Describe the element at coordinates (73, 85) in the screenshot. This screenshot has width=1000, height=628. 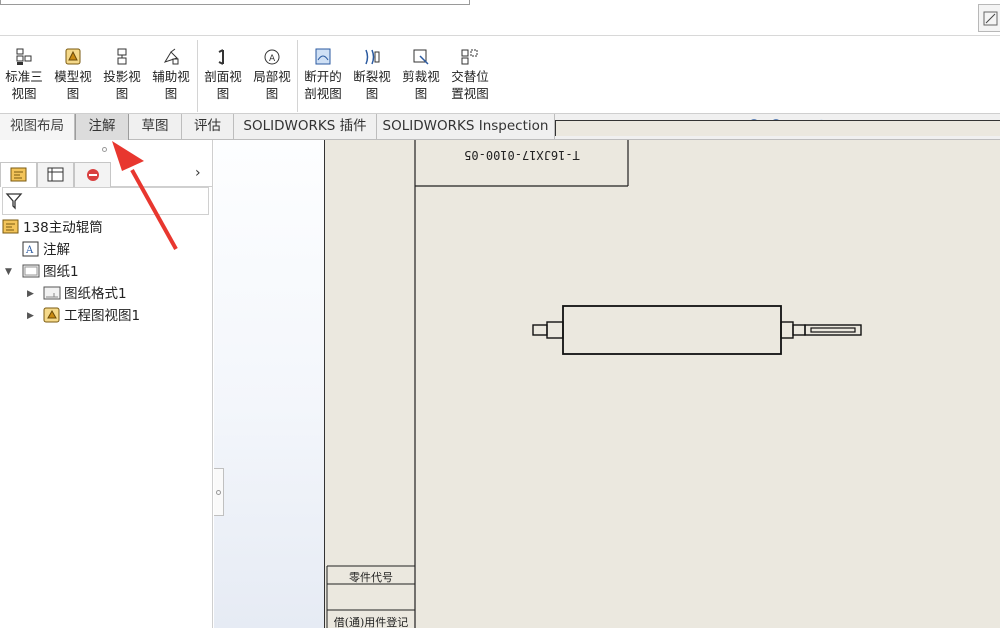
I see `model-view-label: 模型视 图` at that location.